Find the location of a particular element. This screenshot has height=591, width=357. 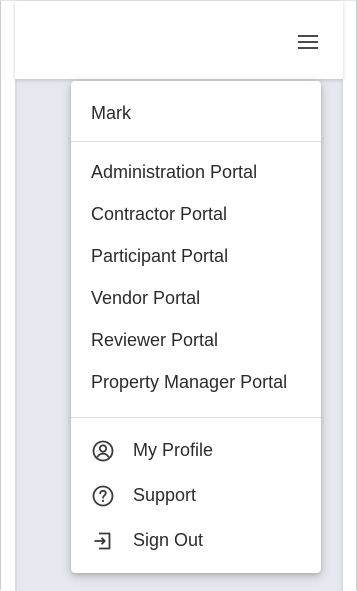

menu-item-label: Support is located at coordinates (165, 495).